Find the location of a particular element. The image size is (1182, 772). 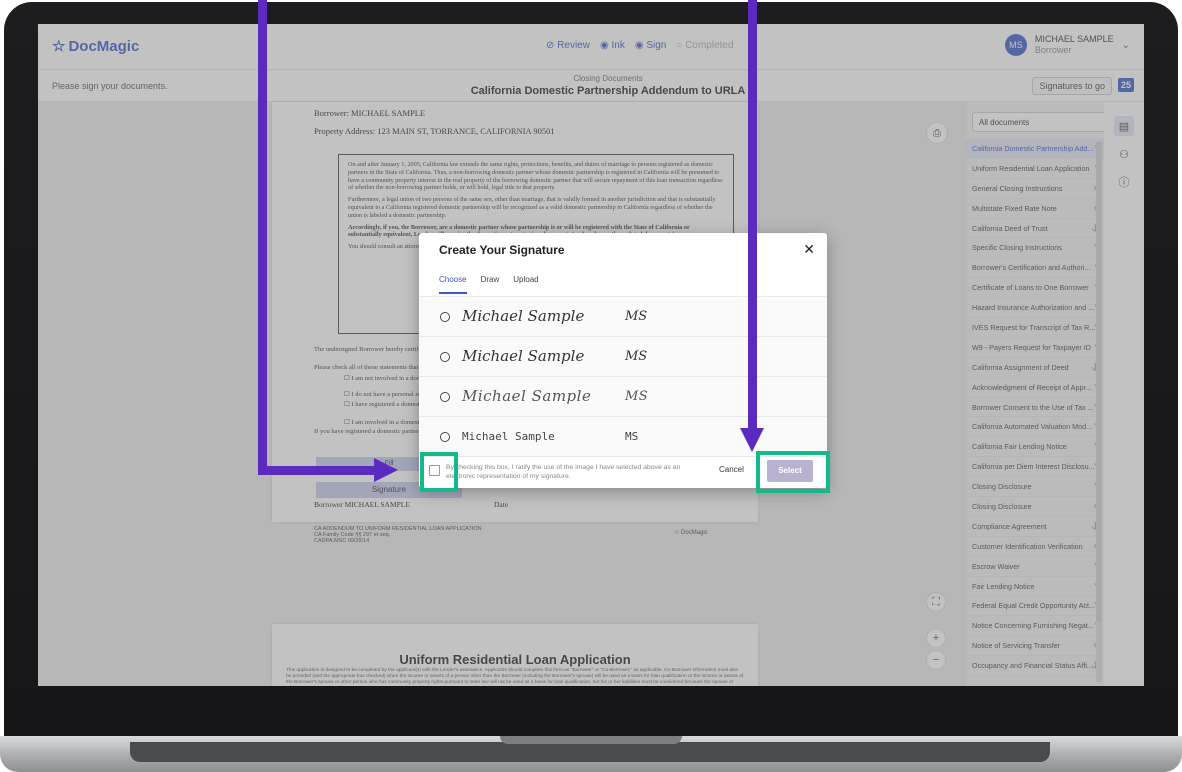

tab-choose: Choose is located at coordinates (453, 284).